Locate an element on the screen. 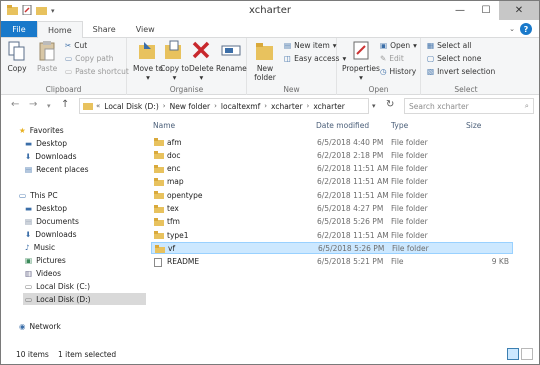 The image size is (540, 365). breadcrumb-overflow-icon: « is located at coordinates (98, 106).